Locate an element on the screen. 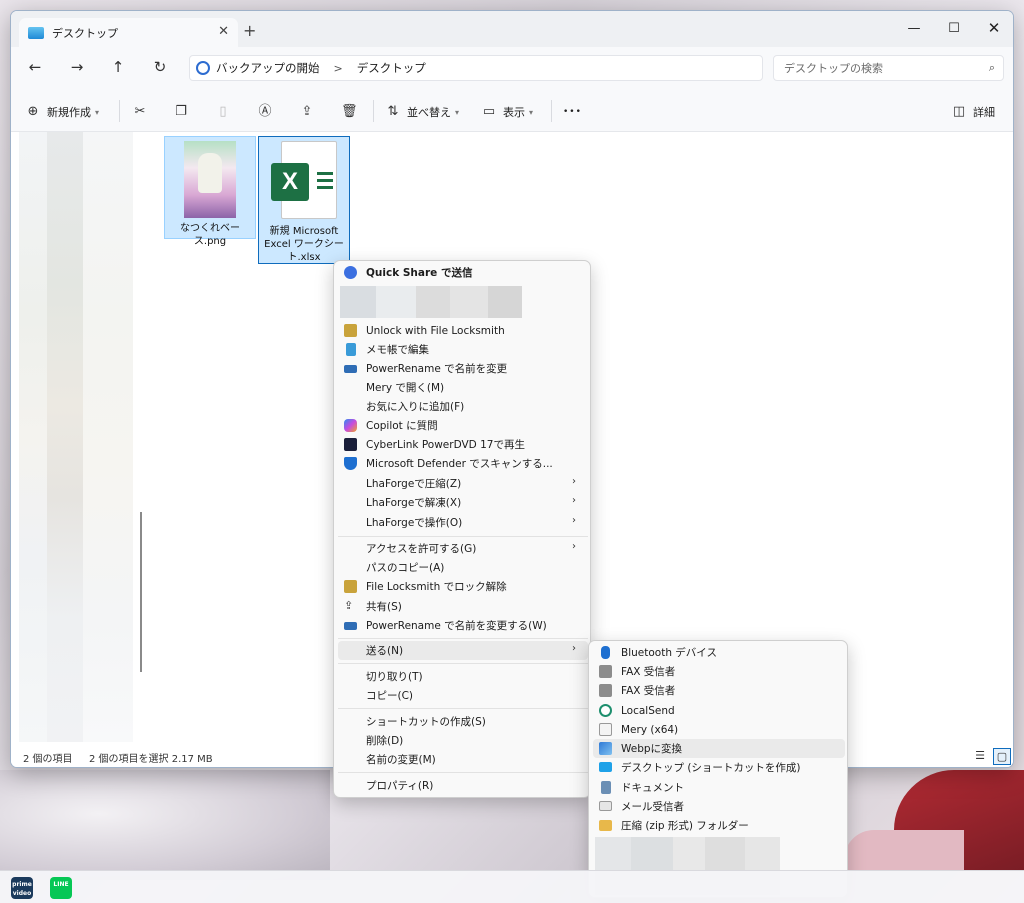 The image size is (1024, 903). menu-item-properties: プロパティ(R) is located at coordinates (463, 785).